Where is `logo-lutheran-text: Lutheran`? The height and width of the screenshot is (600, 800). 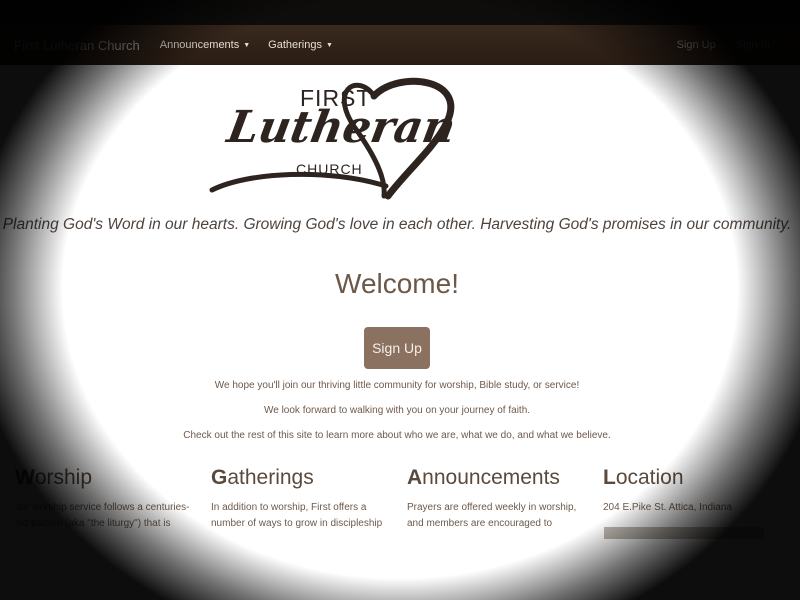
logo-lutheran-text: Lutheran is located at coordinates (341, 127).